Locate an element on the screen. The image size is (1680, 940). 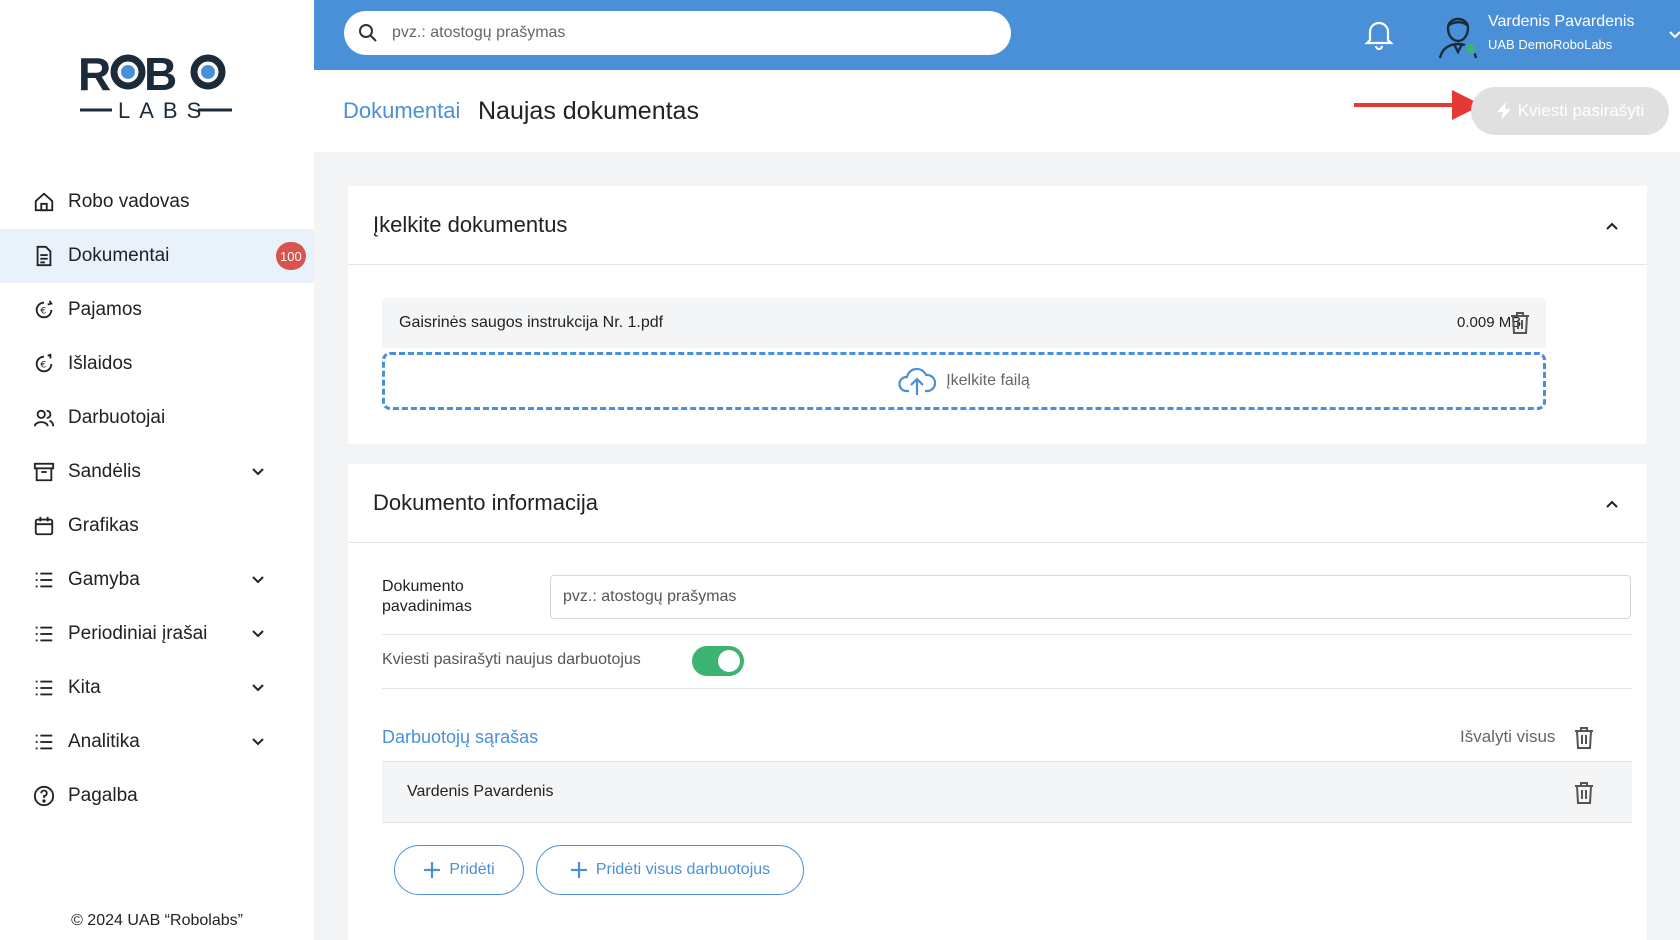
robolabs-logo: R B LABS is located at coordinates (156, 86).